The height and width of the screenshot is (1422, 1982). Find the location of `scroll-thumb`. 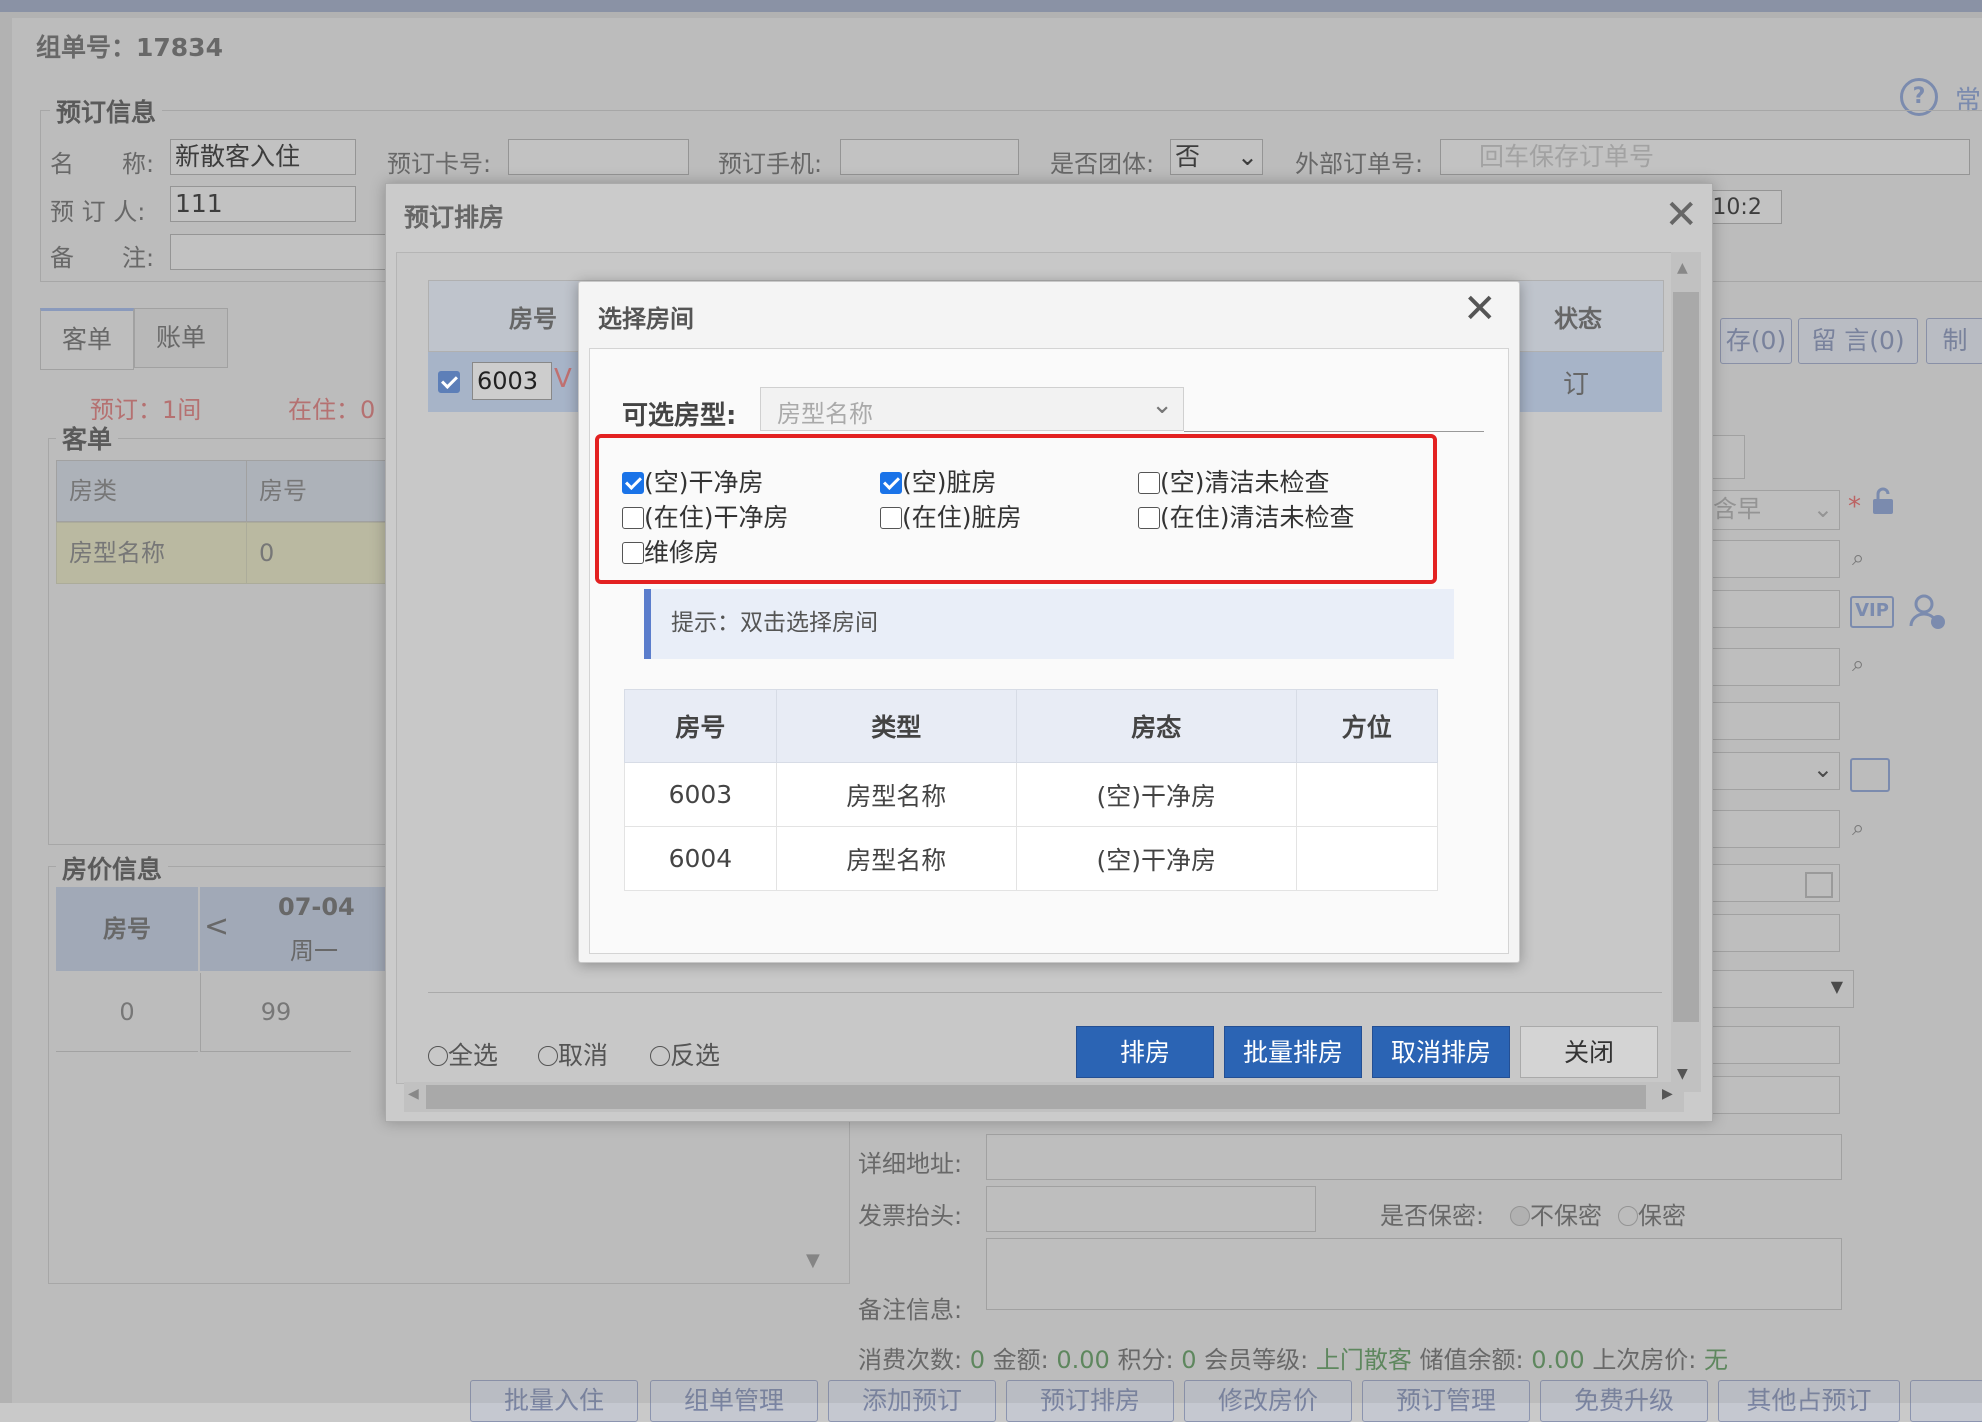

scroll-thumb is located at coordinates (1686, 657).